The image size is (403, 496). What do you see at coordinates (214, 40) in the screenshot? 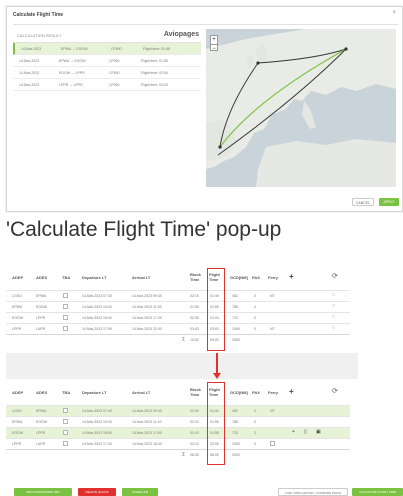
I see `zoom-in-icon: +` at bounding box center [214, 40].